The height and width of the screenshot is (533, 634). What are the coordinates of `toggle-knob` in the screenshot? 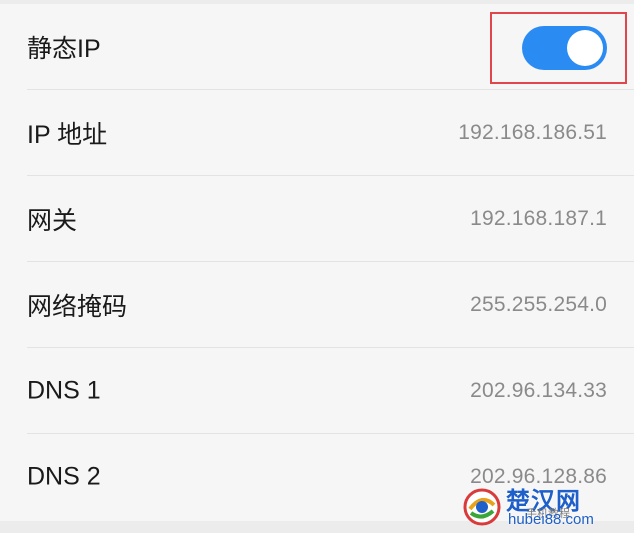 It's located at (585, 48).